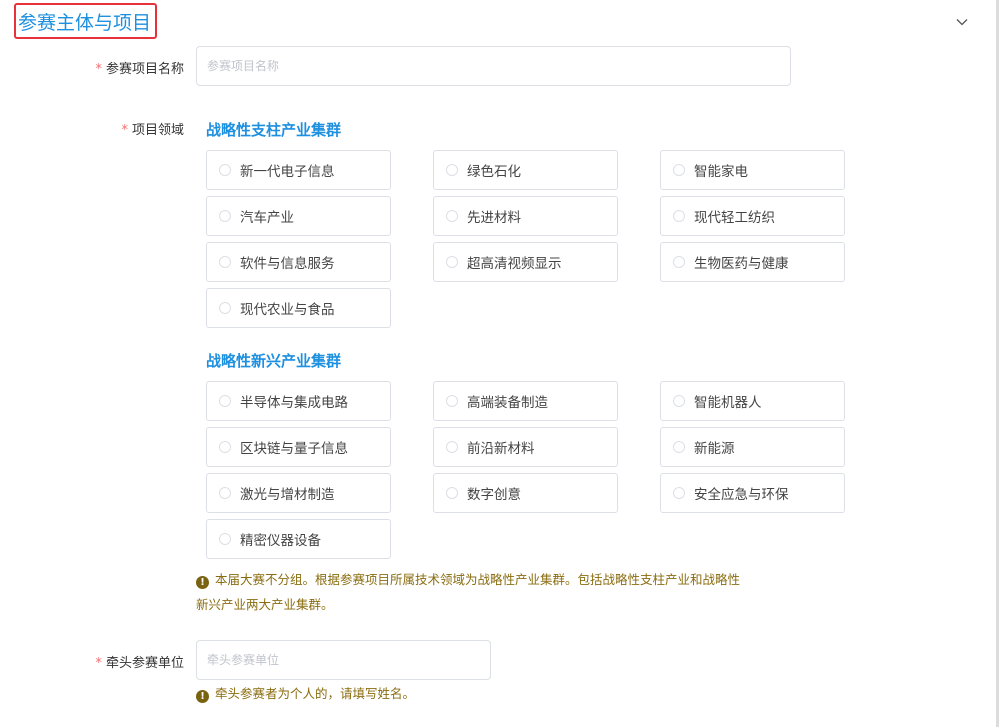 Image resolution: width=999 pixels, height=727 pixels. What do you see at coordinates (343, 660) in the screenshot?
I see `lead-unit-input` at bounding box center [343, 660].